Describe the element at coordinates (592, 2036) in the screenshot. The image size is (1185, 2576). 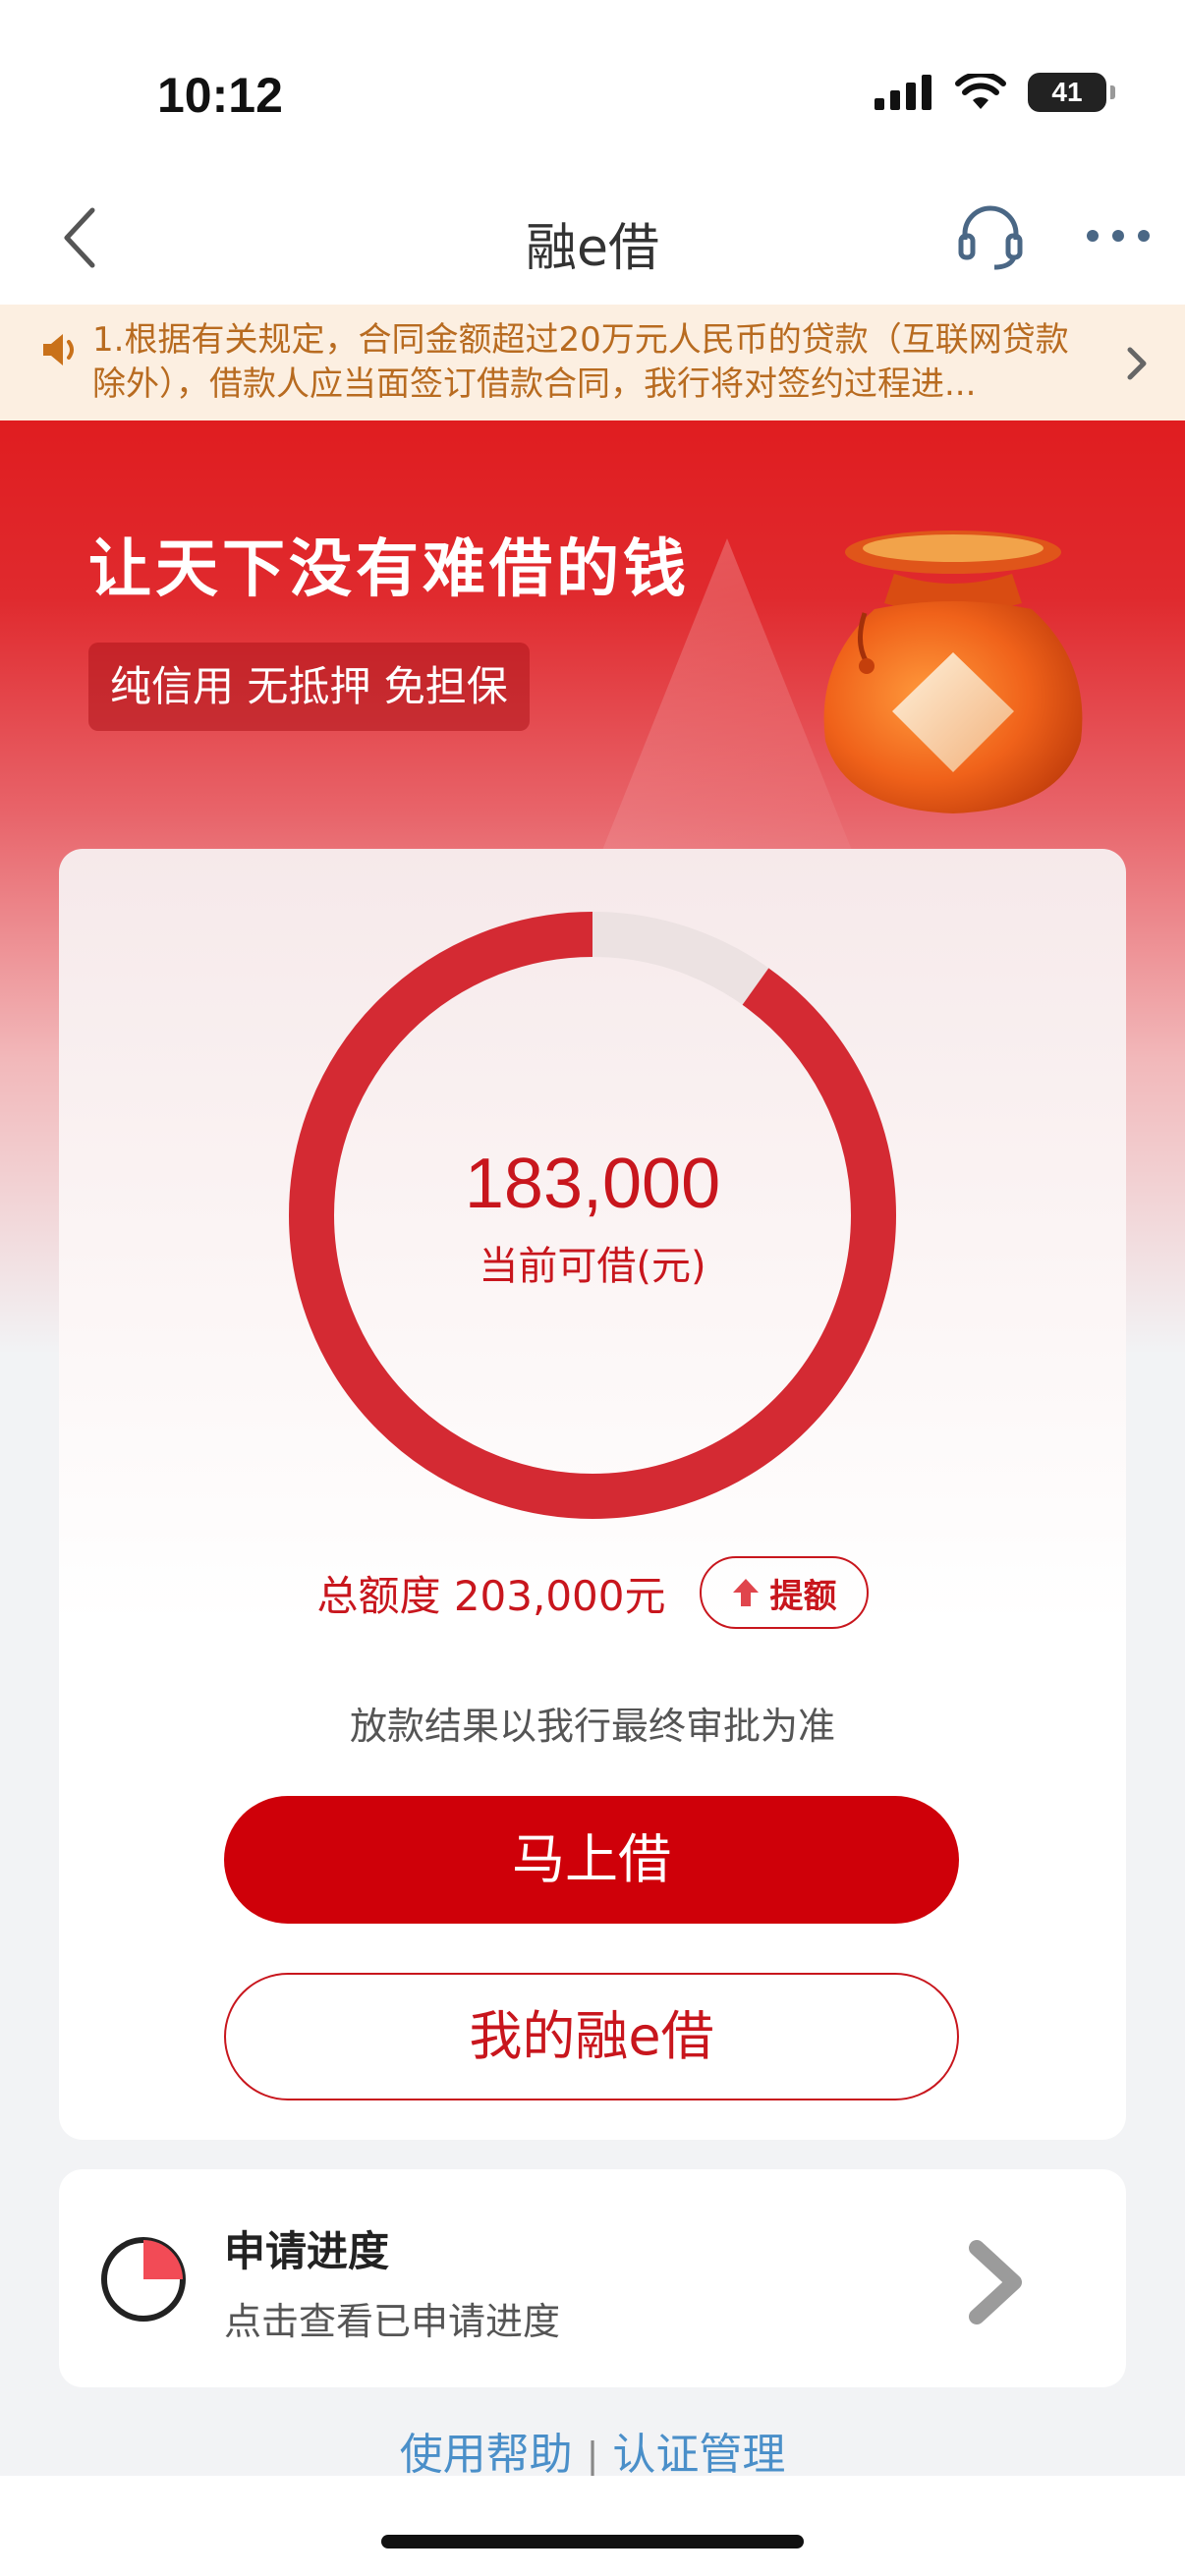
I see `my-loans-button: 我的融e借` at that location.